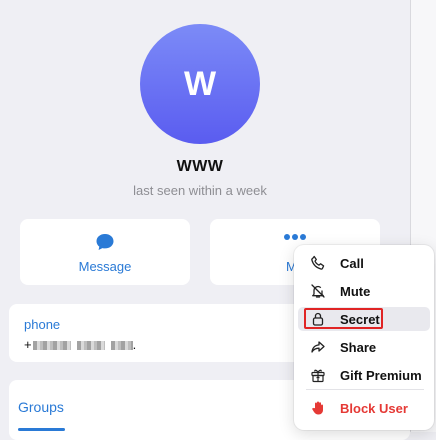 This screenshot has width=436, height=440. What do you see at coordinates (318, 375) in the screenshot?
I see `gift-icon` at bounding box center [318, 375].